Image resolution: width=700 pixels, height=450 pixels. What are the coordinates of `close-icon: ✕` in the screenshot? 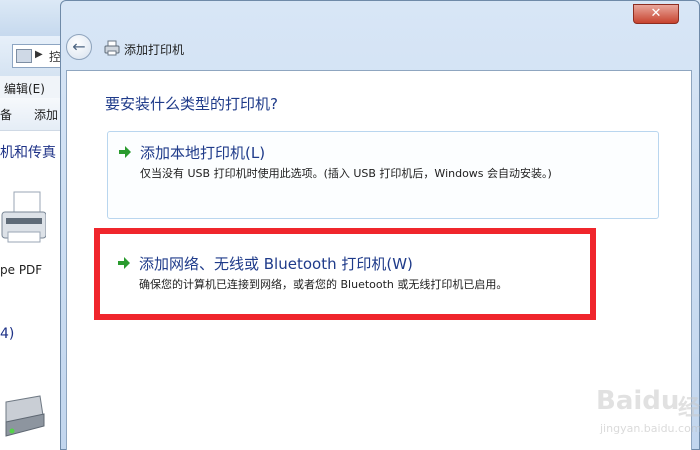 It's located at (656, 13).